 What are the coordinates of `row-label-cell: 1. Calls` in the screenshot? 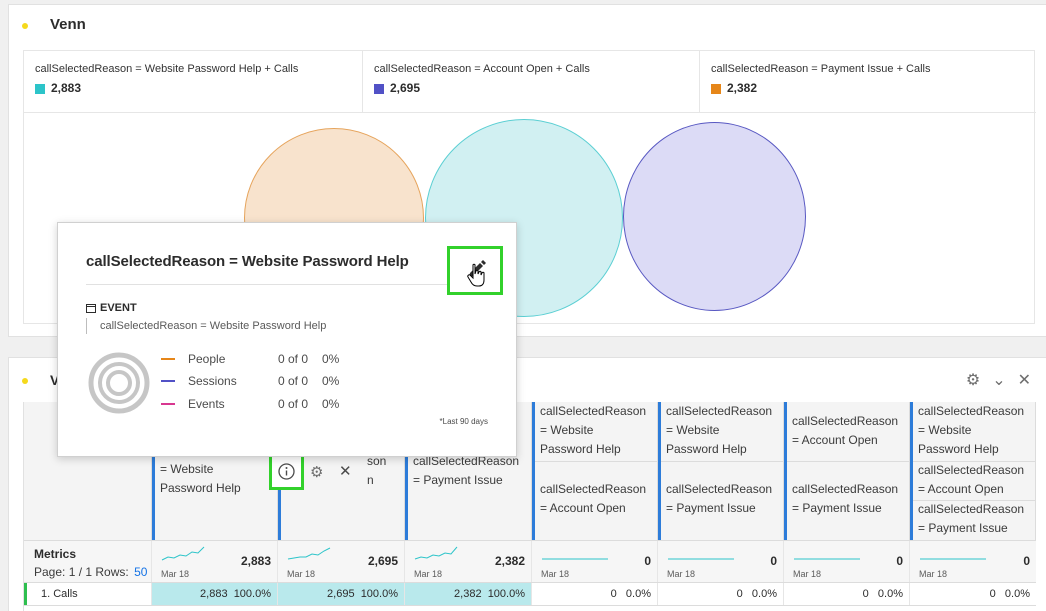 It's located at (88, 594).